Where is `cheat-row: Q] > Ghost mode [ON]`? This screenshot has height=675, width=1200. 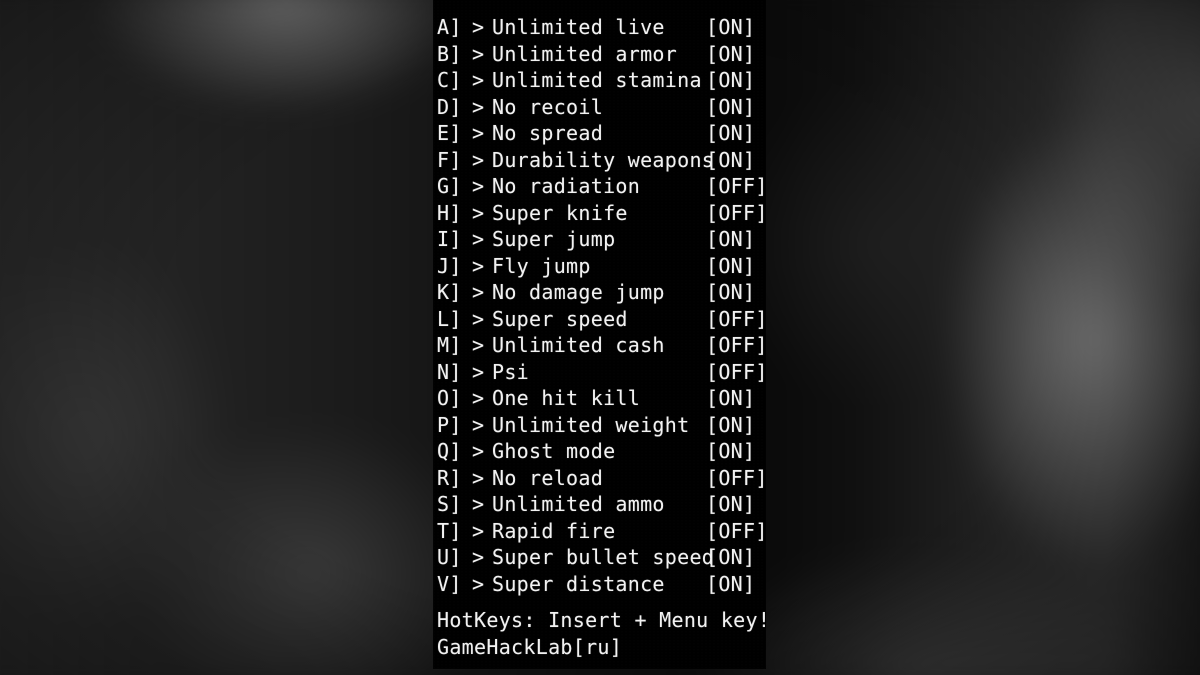
cheat-row: Q] > Ghost mode [ON] is located at coordinates (599, 451).